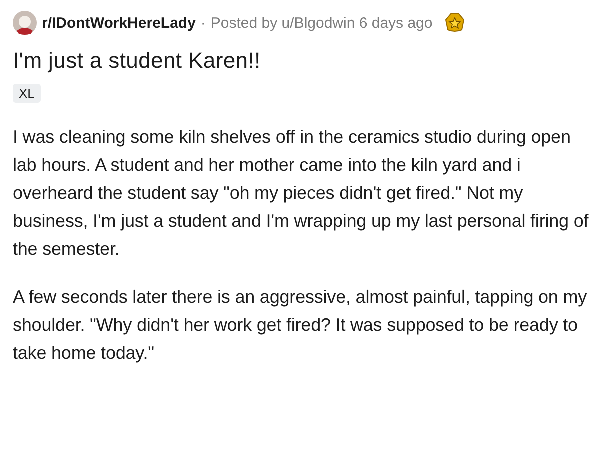 Image resolution: width=599 pixels, height=463 pixels. What do you see at coordinates (455, 23) in the screenshot?
I see `award-icon` at bounding box center [455, 23].